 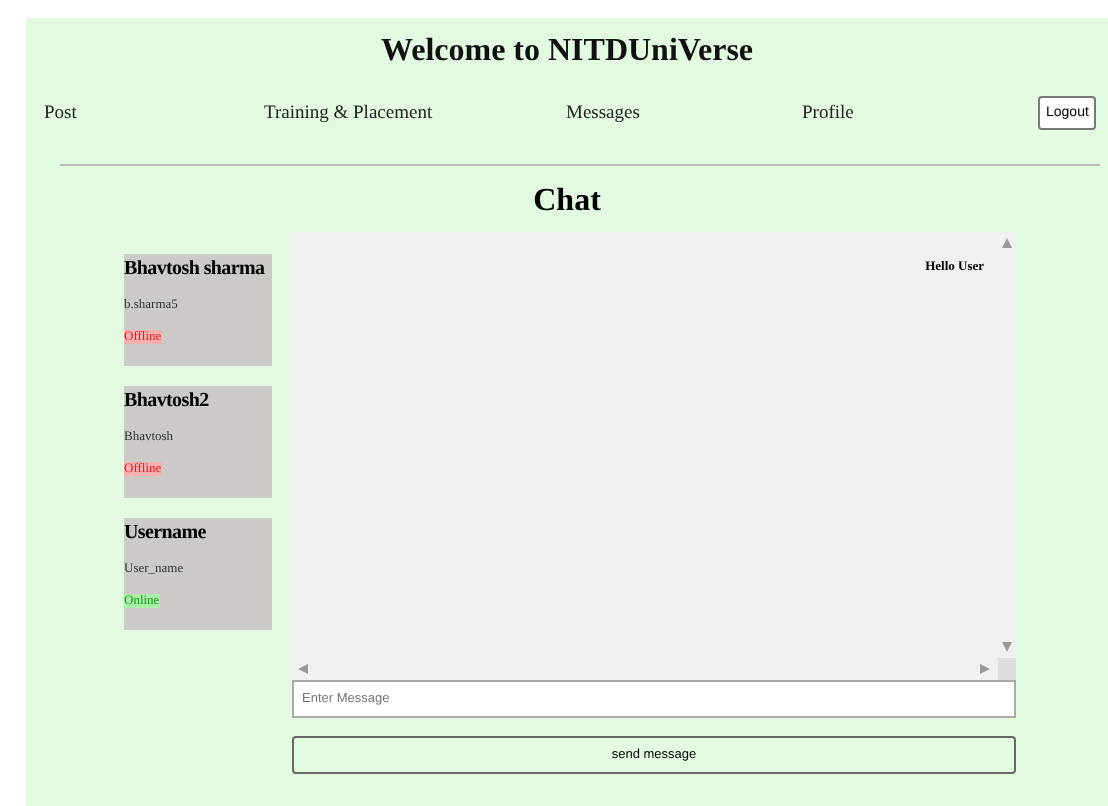 I want to click on scroll-right-icon, so click(x=985, y=669).